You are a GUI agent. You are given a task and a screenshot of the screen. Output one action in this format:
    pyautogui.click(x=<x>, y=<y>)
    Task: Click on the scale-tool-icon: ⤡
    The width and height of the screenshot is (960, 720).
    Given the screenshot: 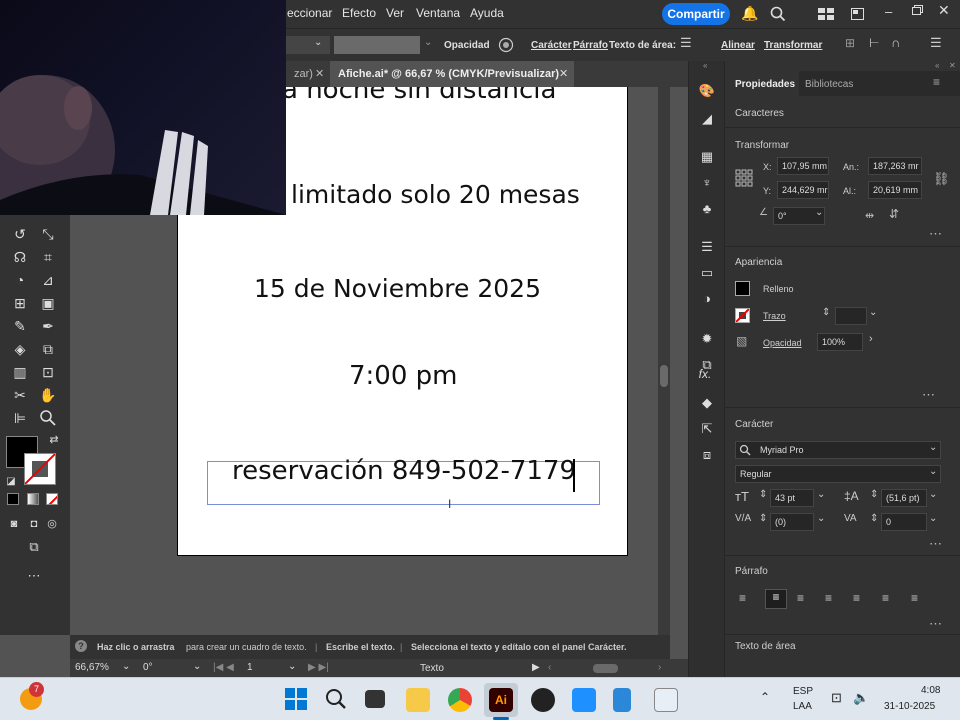 What is the action you would take?
    pyautogui.click(x=48, y=234)
    